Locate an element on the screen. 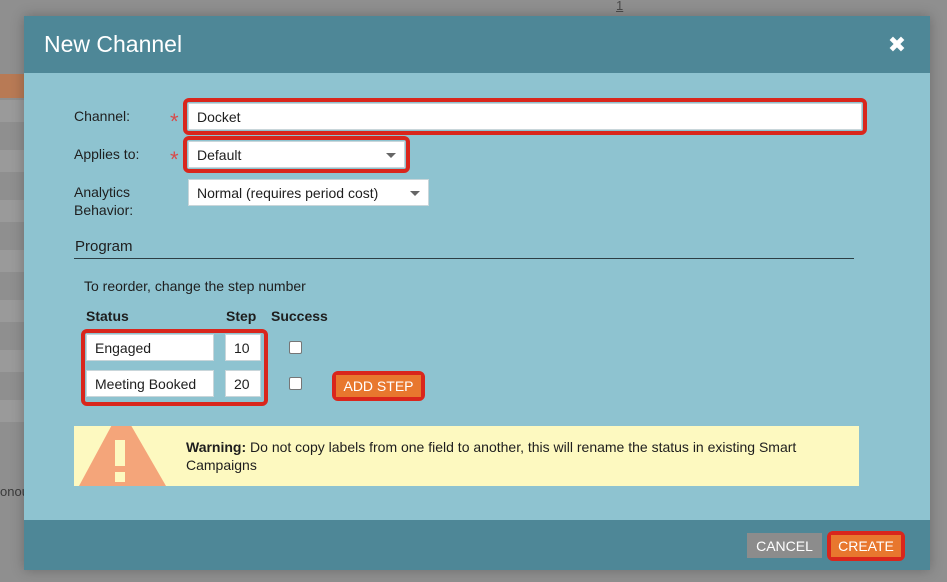  analytics-behavior-label-line1: Analytics is located at coordinates (102, 192).